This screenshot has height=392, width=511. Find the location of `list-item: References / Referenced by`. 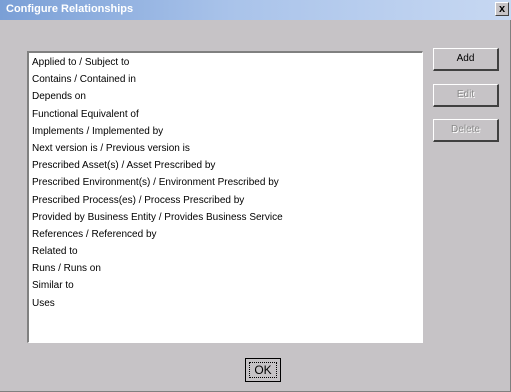

list-item: References / Referenced by is located at coordinates (227, 234).